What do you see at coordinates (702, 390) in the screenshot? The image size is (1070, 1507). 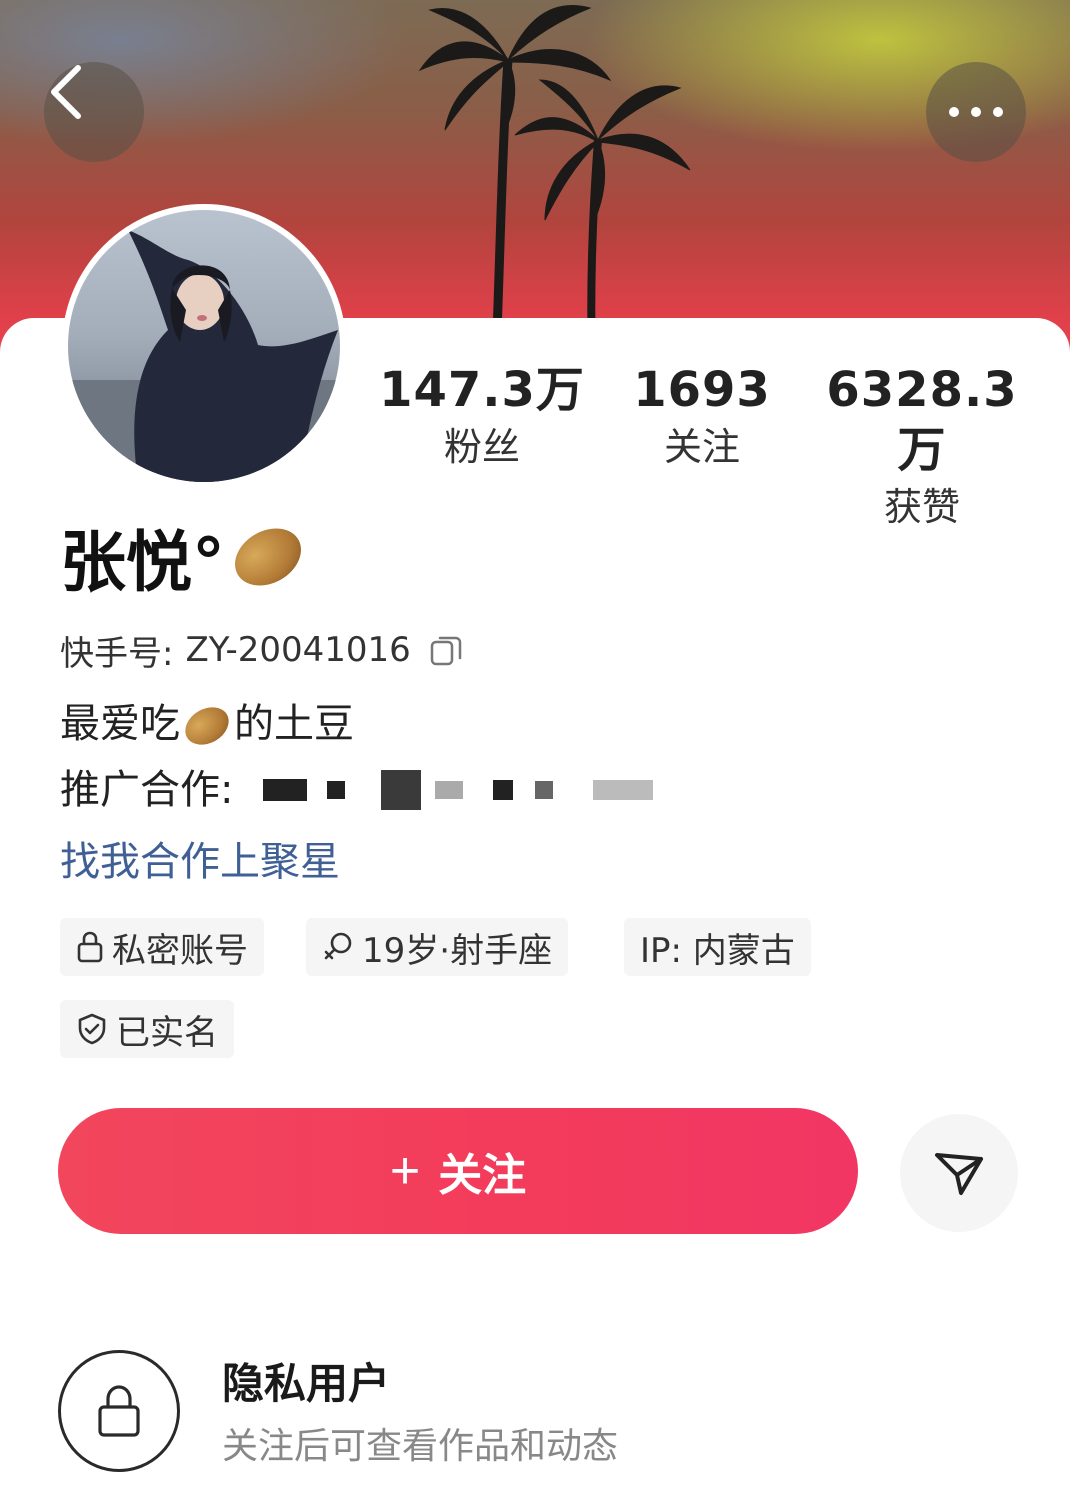 I see `following-count: 1693` at bounding box center [702, 390].